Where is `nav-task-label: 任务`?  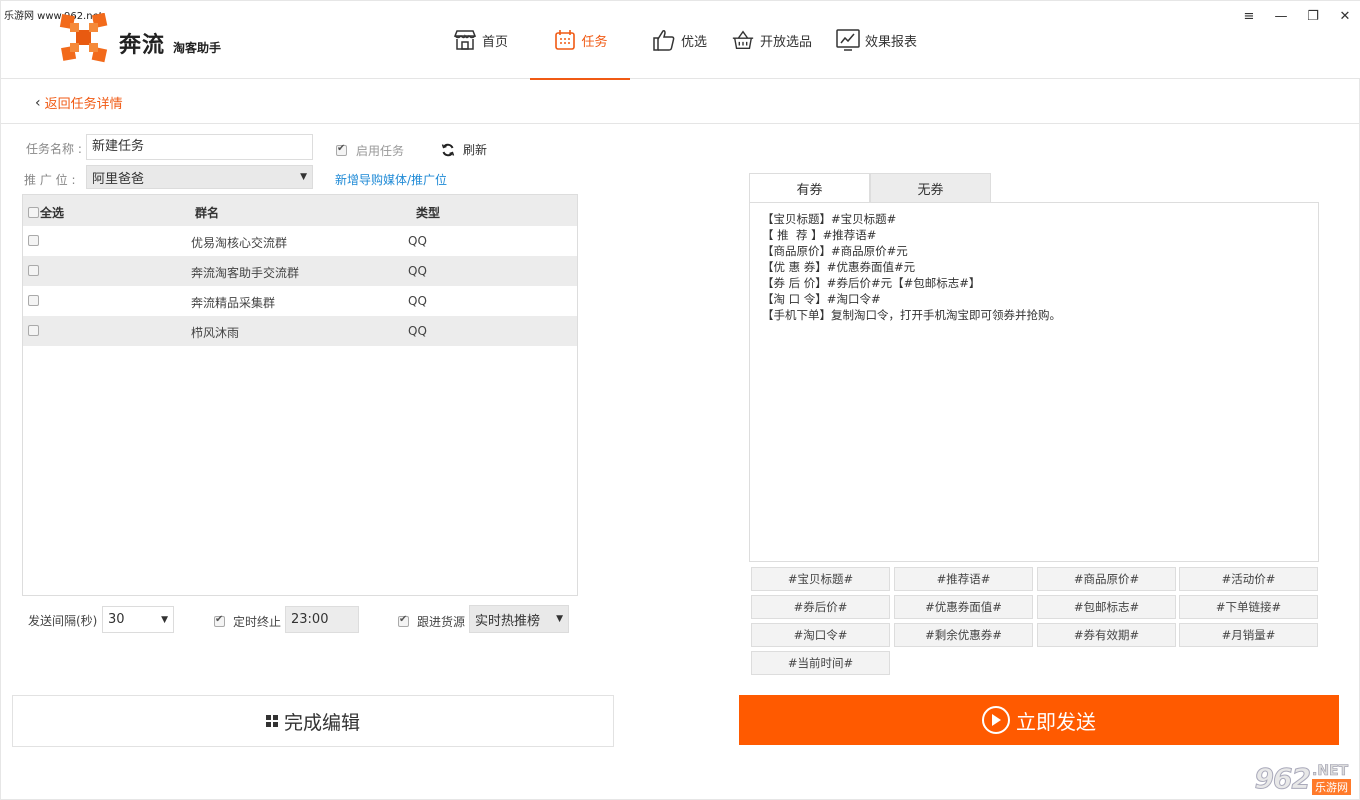
nav-task-label: 任务 is located at coordinates (594, 42).